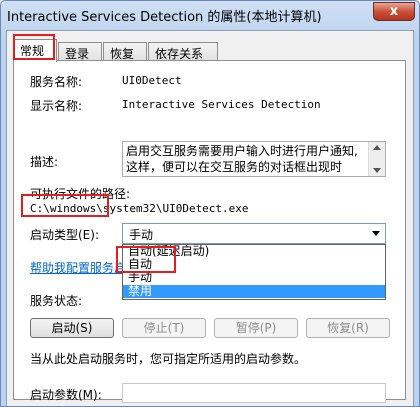 This screenshot has height=407, width=420. What do you see at coordinates (376, 233) in the screenshot?
I see `chevron-down-icon` at bounding box center [376, 233].